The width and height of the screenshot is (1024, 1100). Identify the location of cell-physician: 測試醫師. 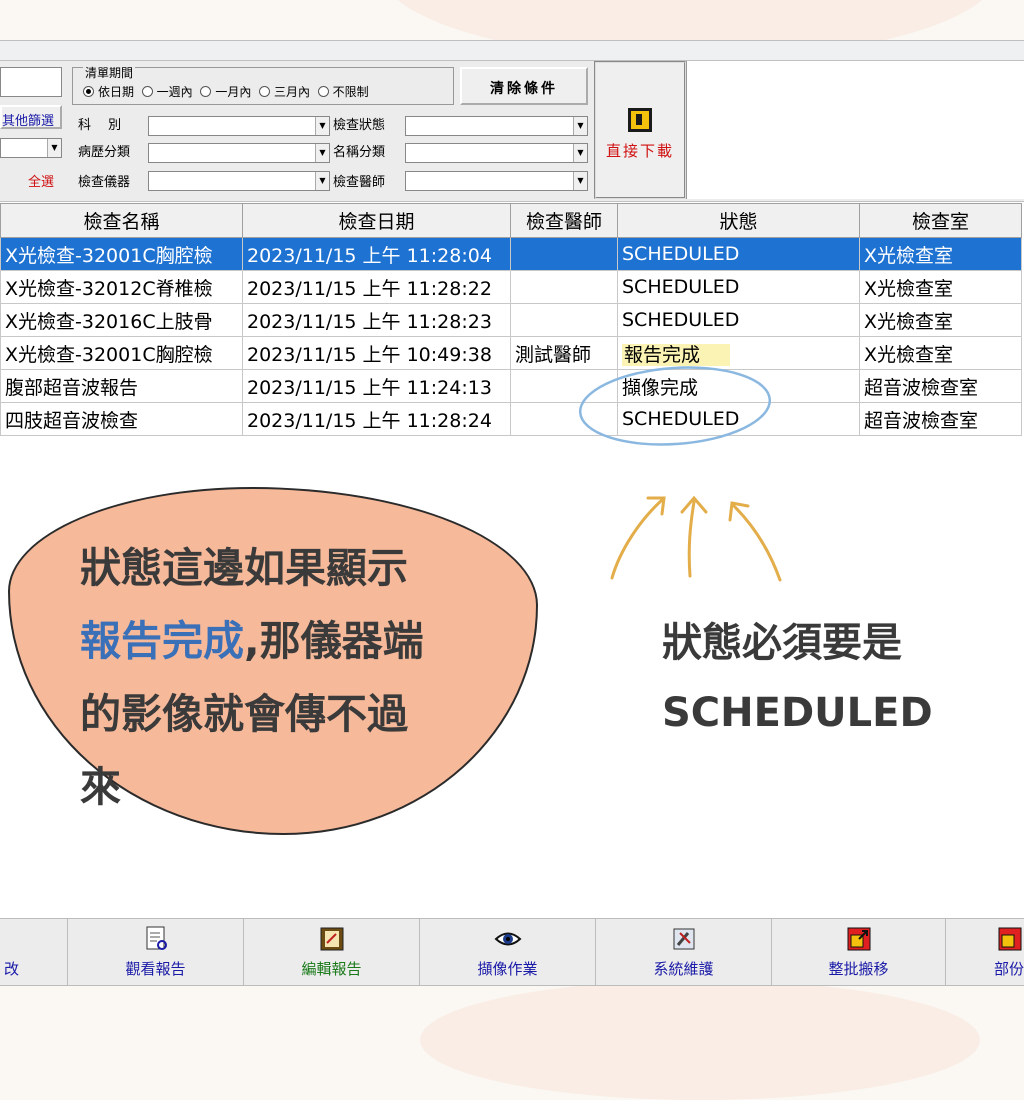
(564, 353).